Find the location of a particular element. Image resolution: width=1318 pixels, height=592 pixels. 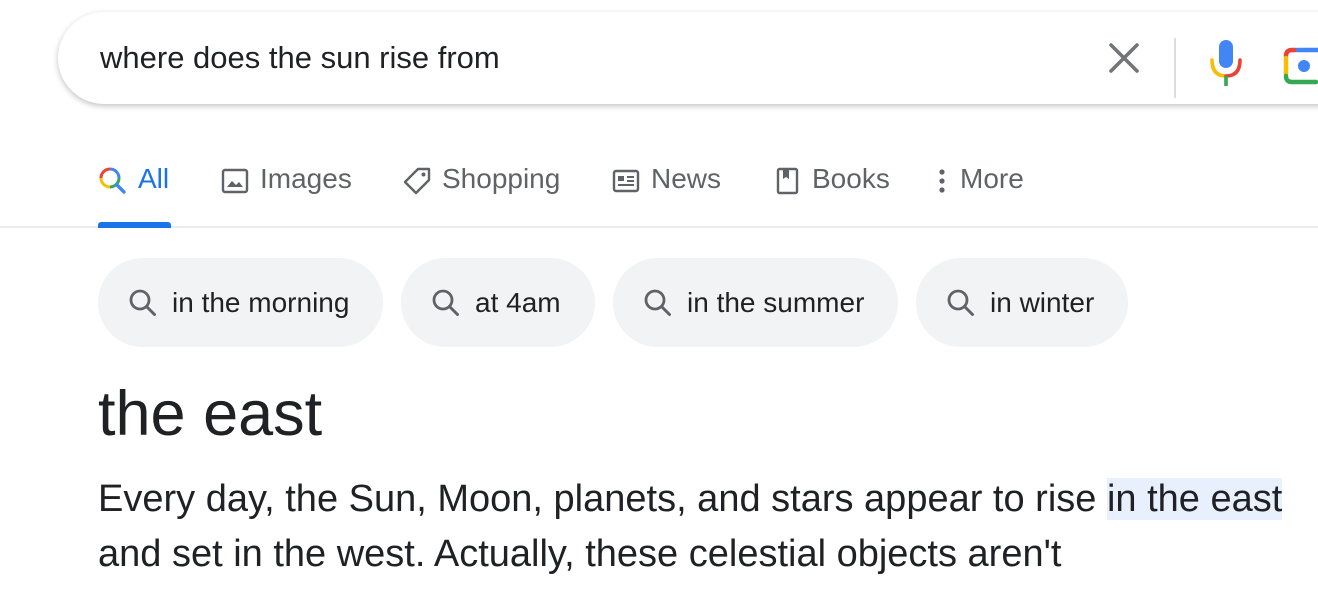

chip-label: in the summer is located at coordinates (776, 302).